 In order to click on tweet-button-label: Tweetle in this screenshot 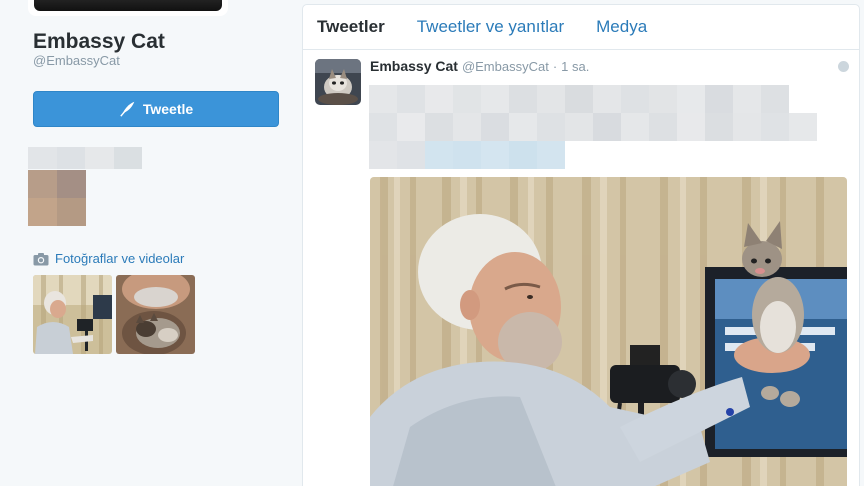, I will do `click(168, 109)`.